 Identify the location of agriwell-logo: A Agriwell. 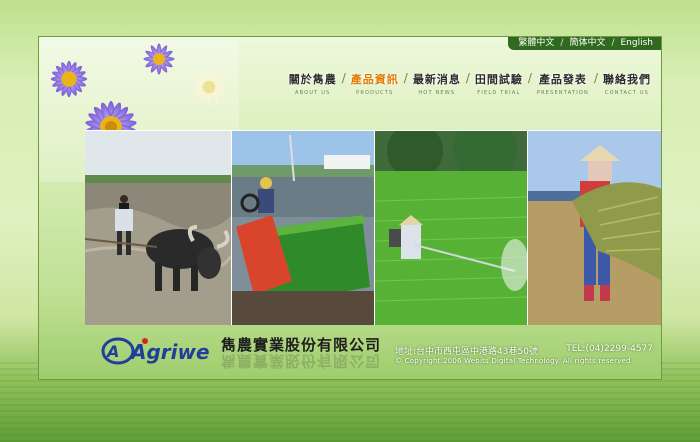
(155, 350).